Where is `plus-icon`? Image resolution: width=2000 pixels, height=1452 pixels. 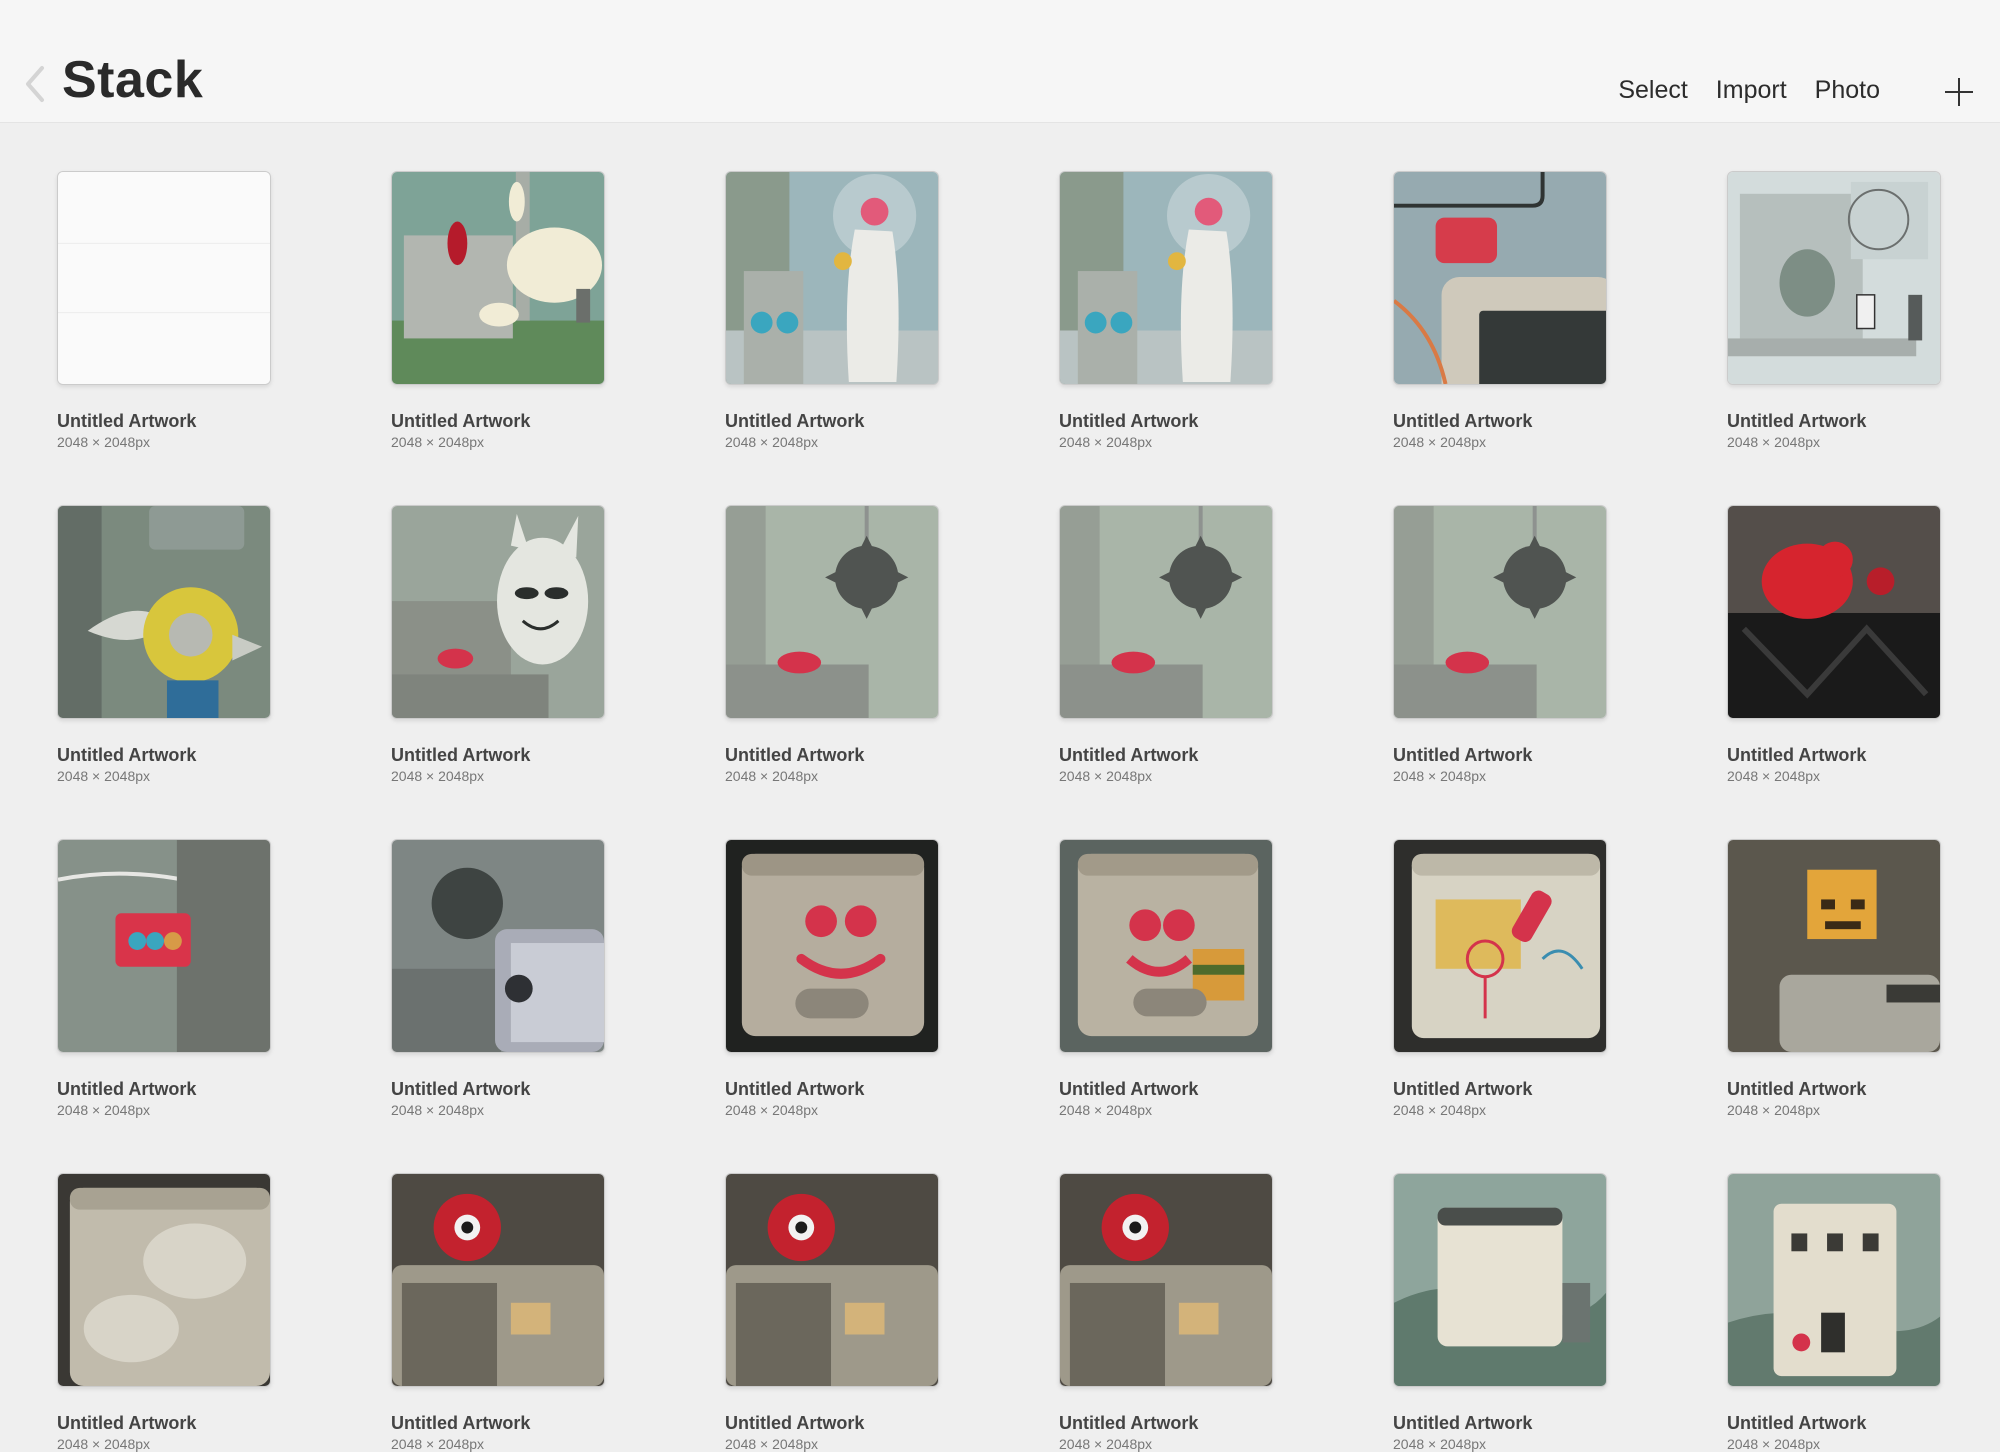 plus-icon is located at coordinates (1959, 92).